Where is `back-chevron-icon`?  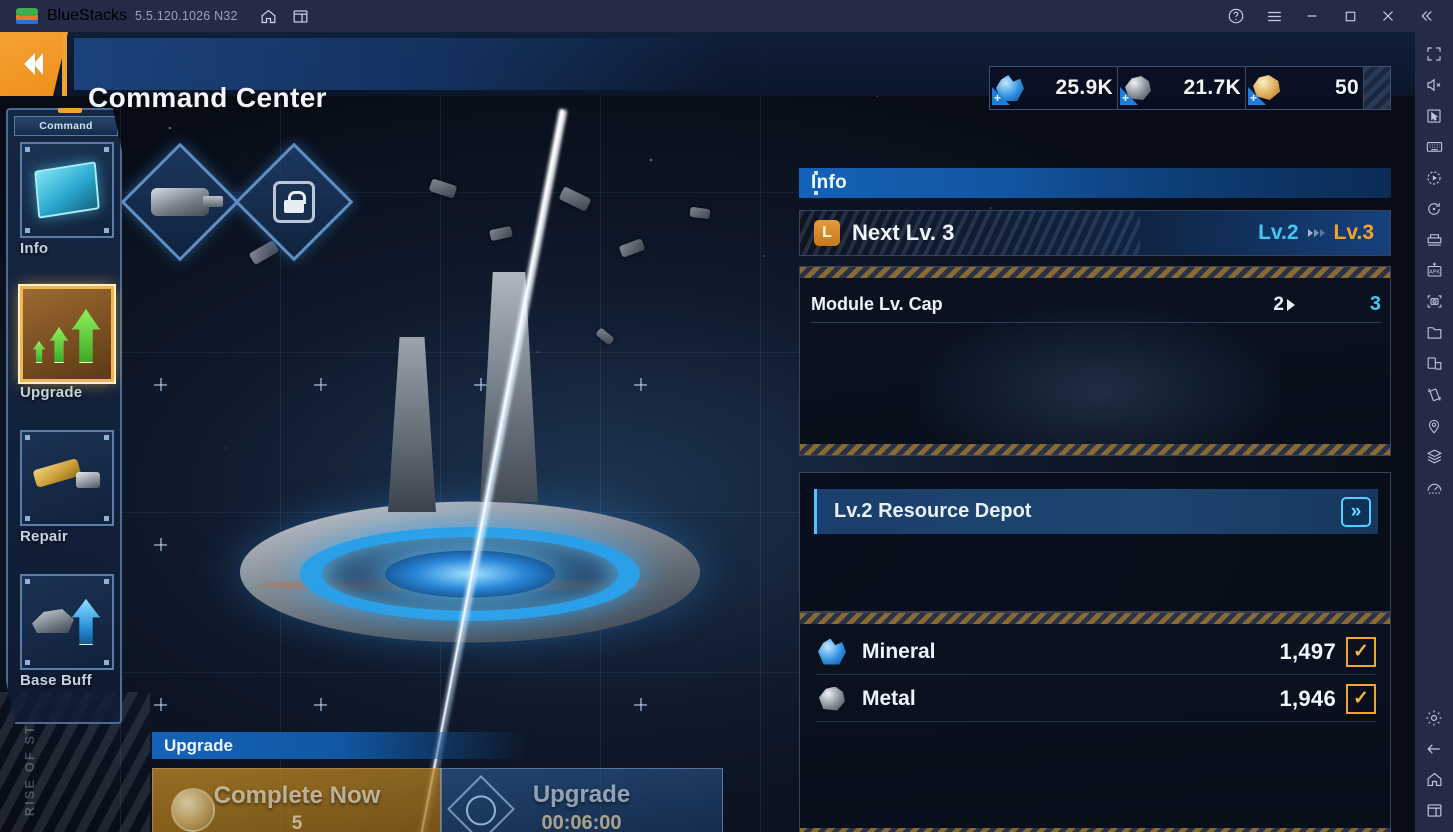 back-chevron-icon is located at coordinates (34, 64).